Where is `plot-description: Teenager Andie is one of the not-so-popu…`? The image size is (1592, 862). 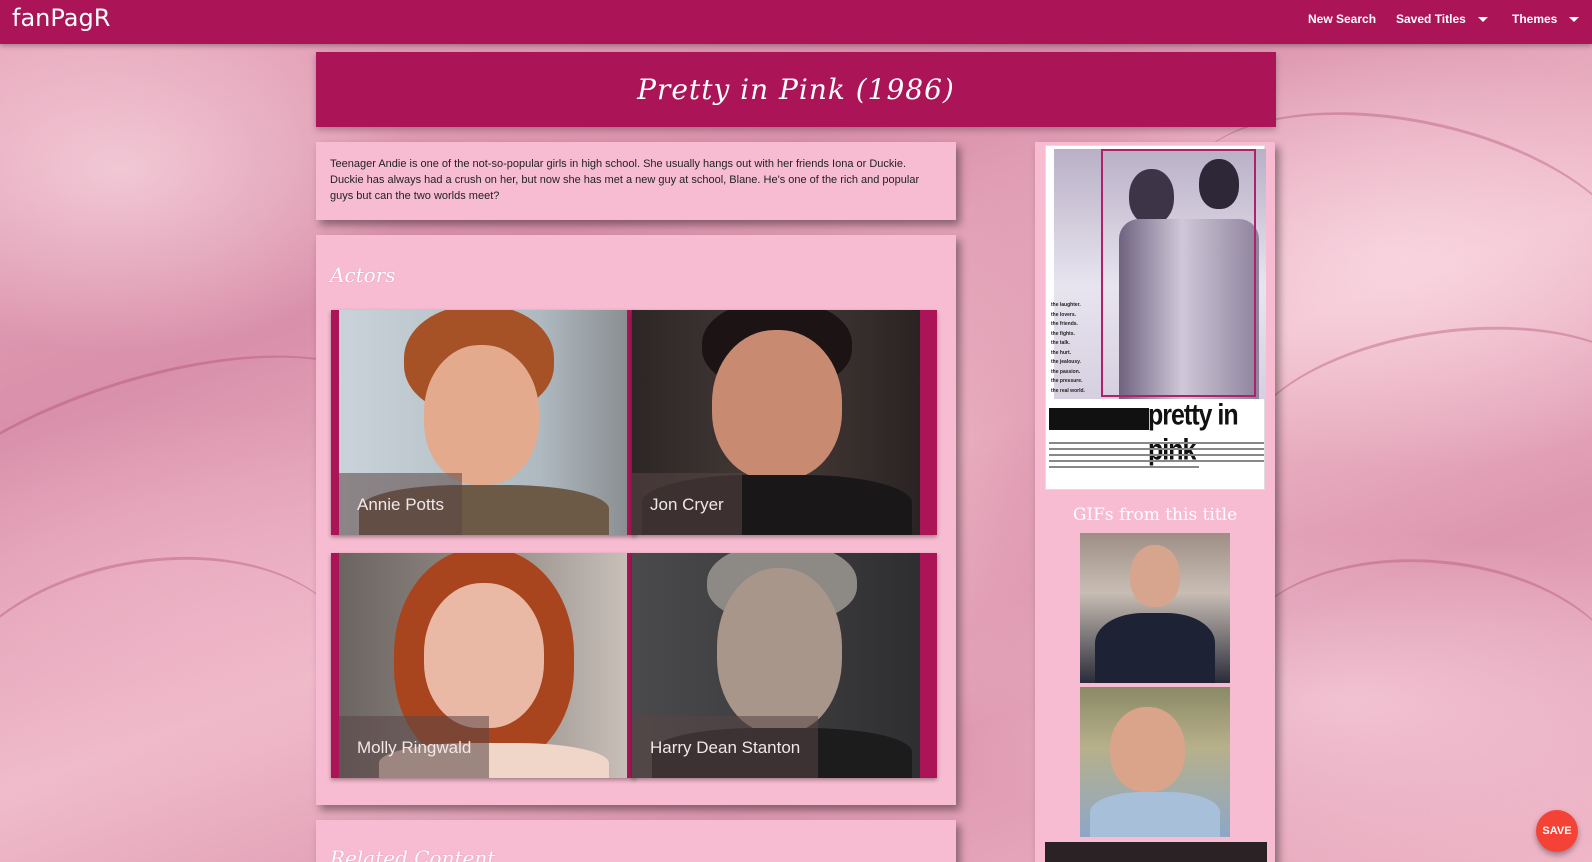
plot-description: Teenager Andie is one of the not-so-popu… is located at coordinates (625, 180).